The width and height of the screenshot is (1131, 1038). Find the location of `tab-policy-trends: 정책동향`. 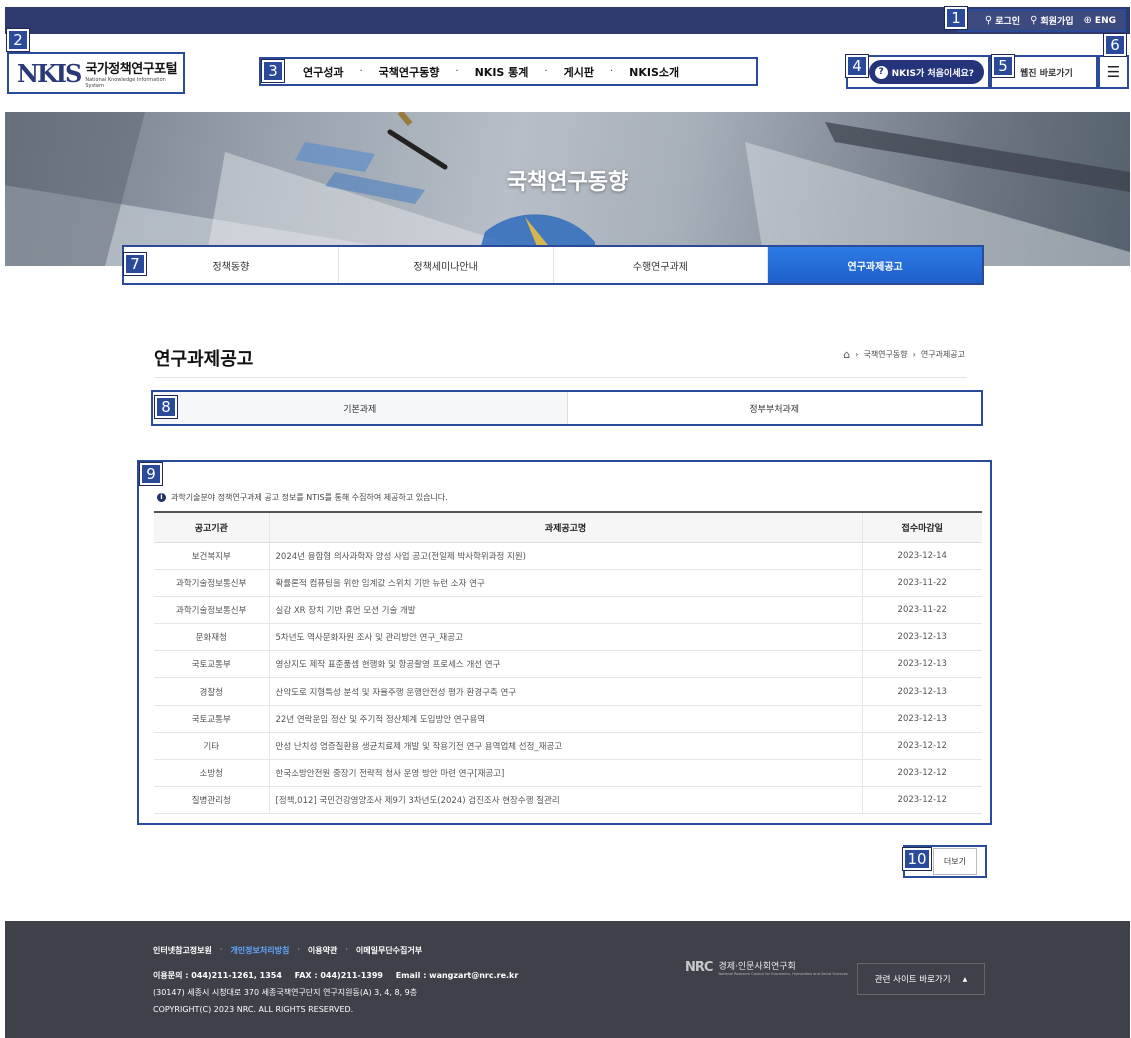

tab-policy-trends: 정책동향 is located at coordinates (231, 265).